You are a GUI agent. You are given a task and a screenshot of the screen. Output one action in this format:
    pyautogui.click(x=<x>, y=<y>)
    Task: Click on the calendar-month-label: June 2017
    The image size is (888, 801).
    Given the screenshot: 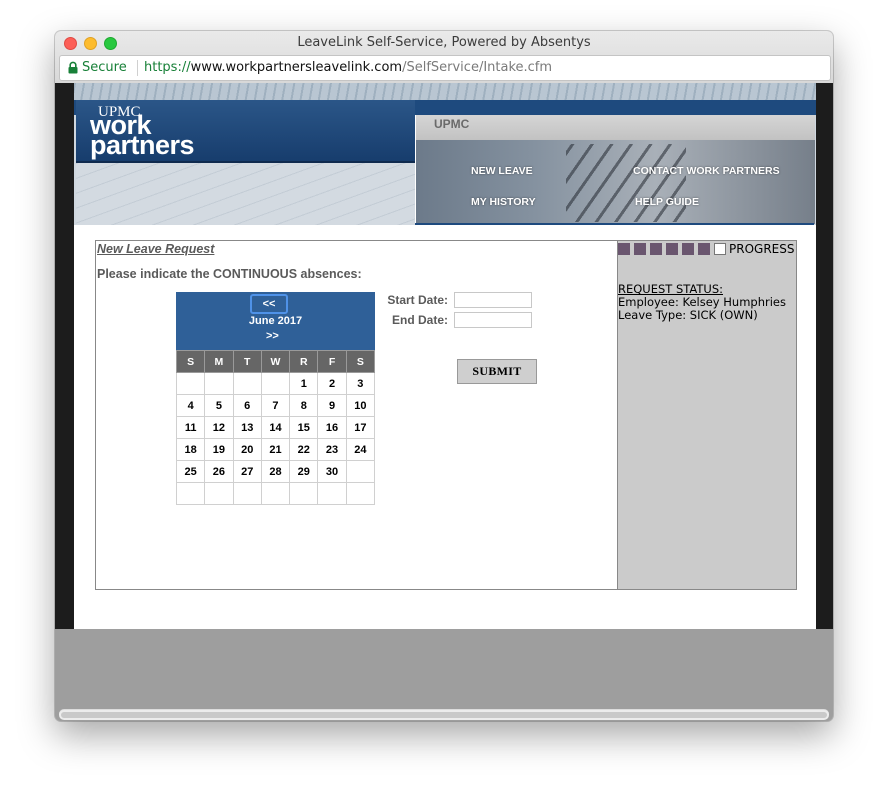 What is the action you would take?
    pyautogui.click(x=275, y=321)
    